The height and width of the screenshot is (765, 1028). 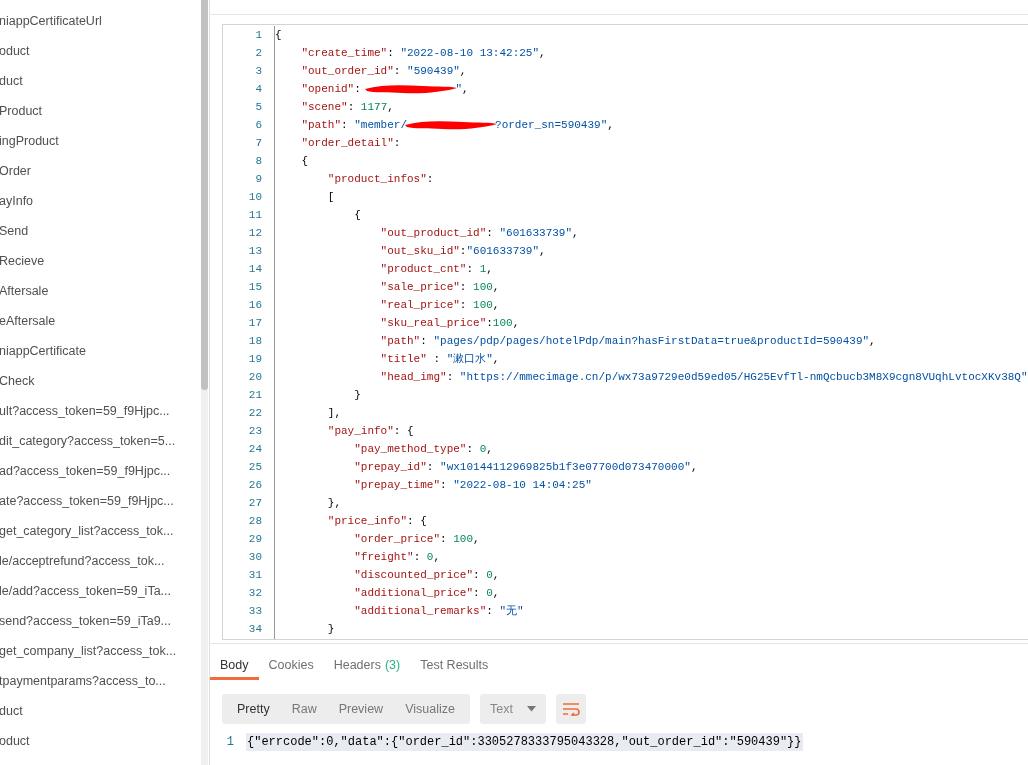 What do you see at coordinates (234, 667) in the screenshot?
I see `response-tab: Body` at bounding box center [234, 667].